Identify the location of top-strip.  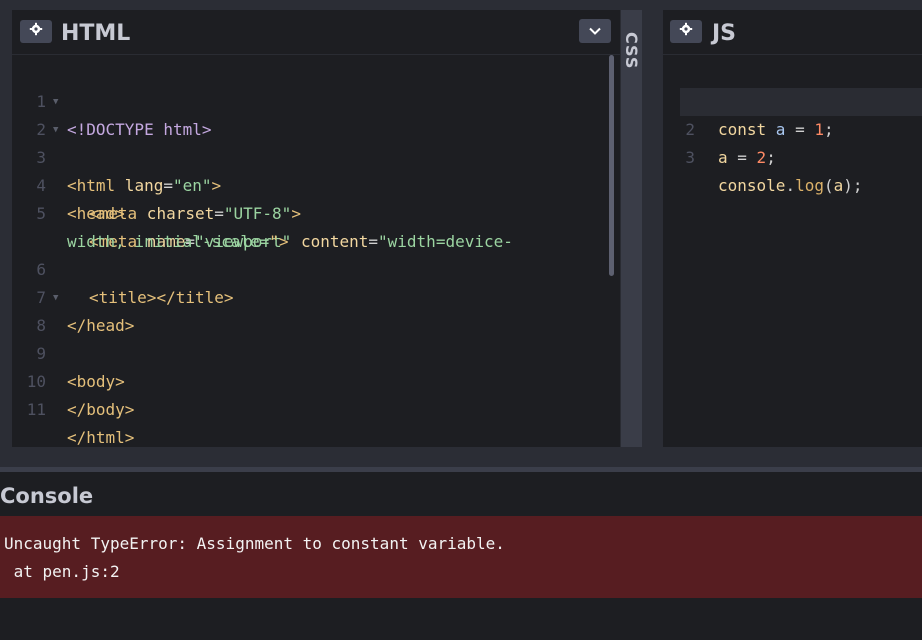
(461, 5).